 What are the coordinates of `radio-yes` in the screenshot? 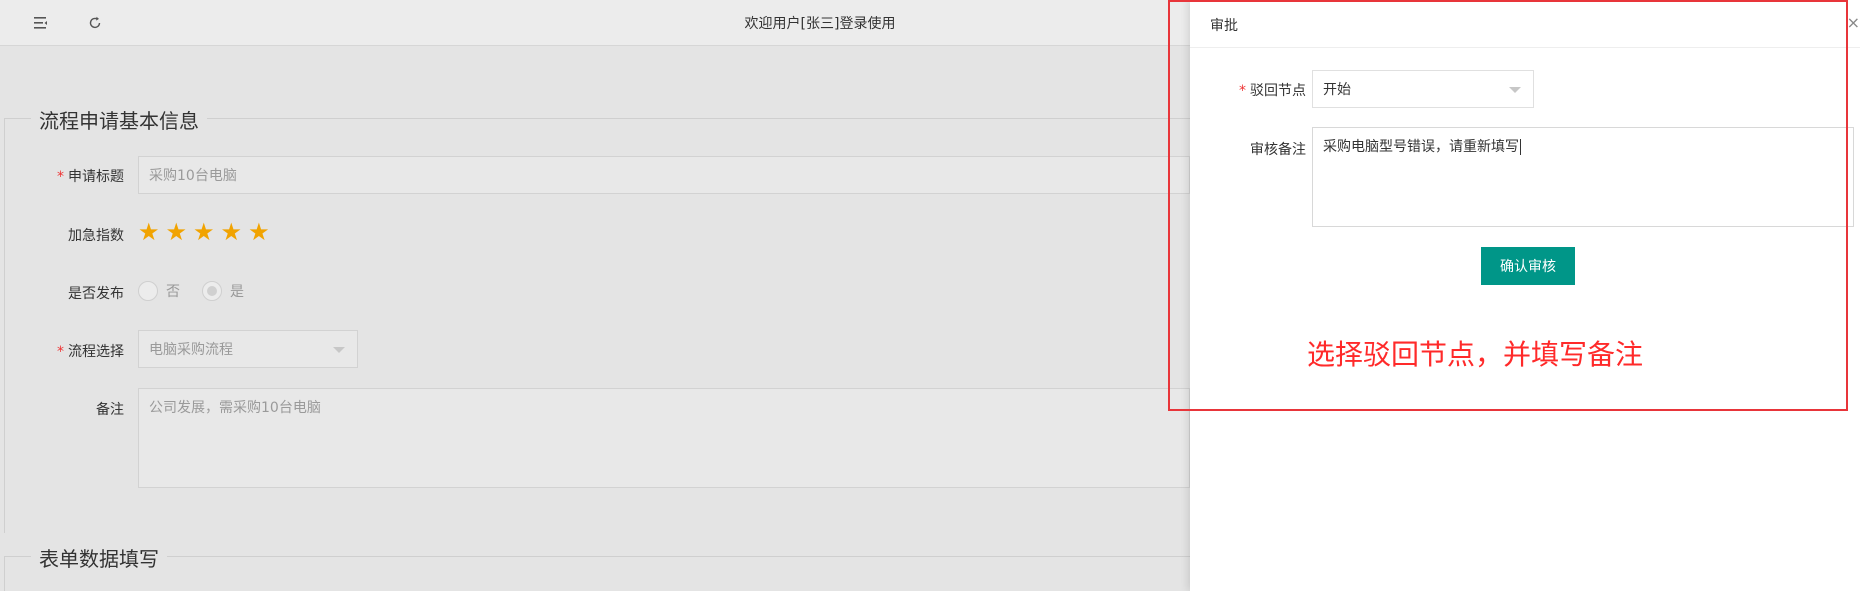 It's located at (212, 291).